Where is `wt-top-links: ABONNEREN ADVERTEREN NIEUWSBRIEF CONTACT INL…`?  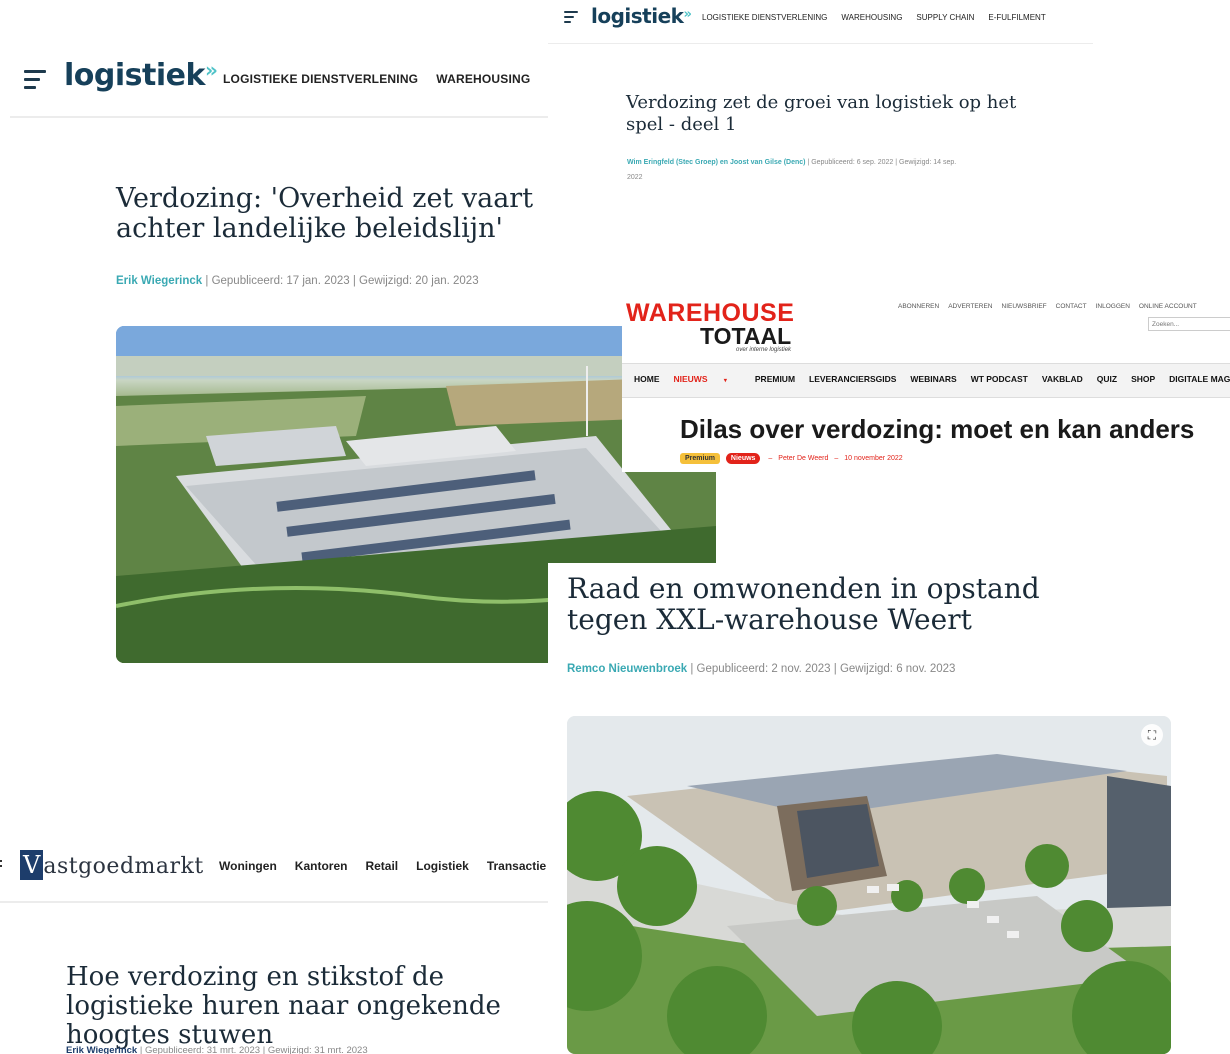 wt-top-links: ABONNEREN ADVERTEREN NIEUWSBRIEF CONTACT INL… is located at coordinates (1052, 306).